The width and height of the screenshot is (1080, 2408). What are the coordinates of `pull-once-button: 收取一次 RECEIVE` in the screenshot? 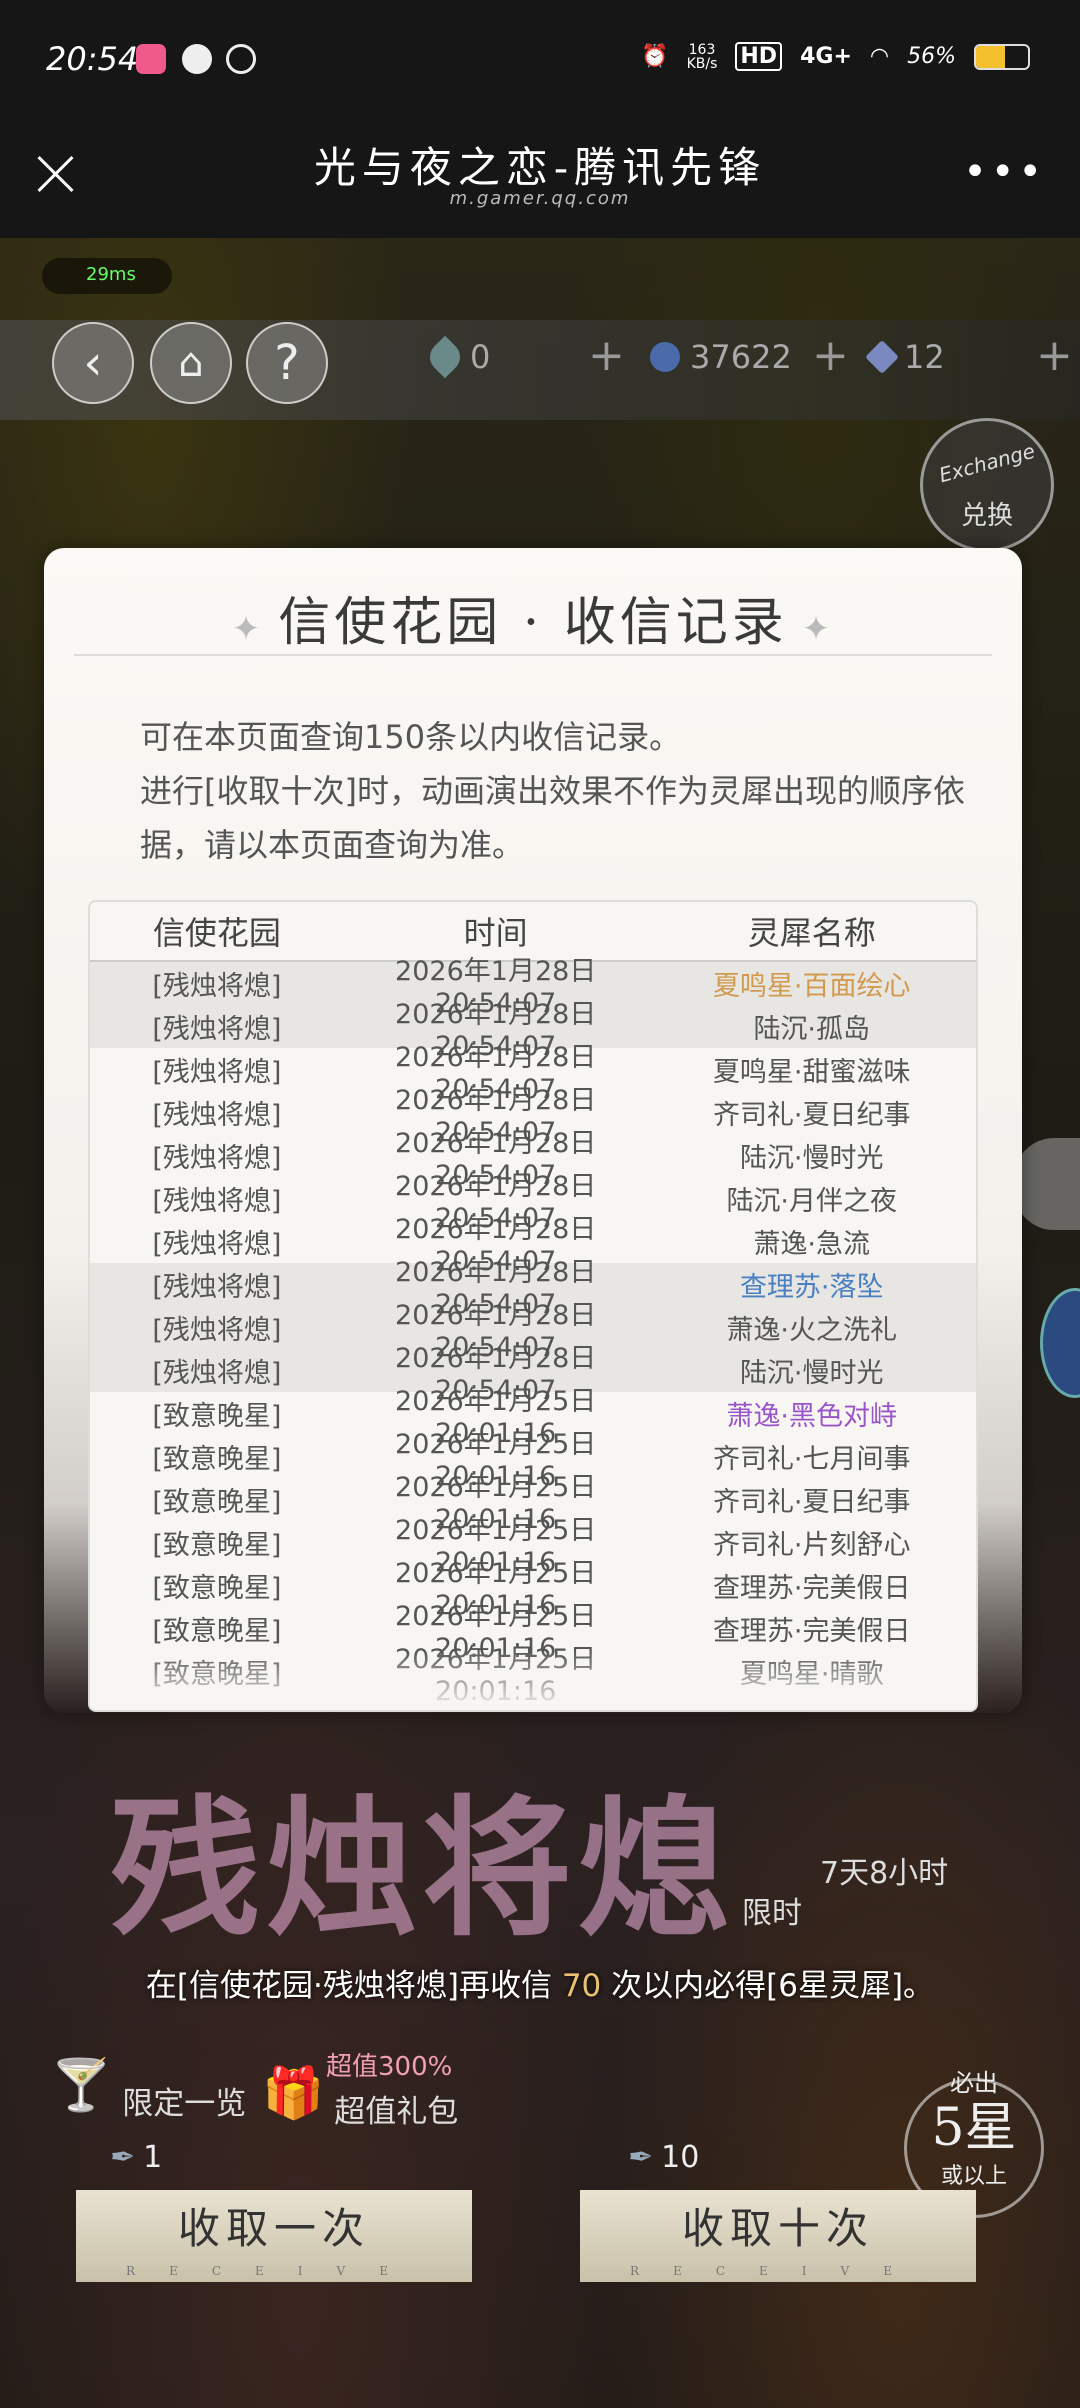 It's located at (274, 2236).